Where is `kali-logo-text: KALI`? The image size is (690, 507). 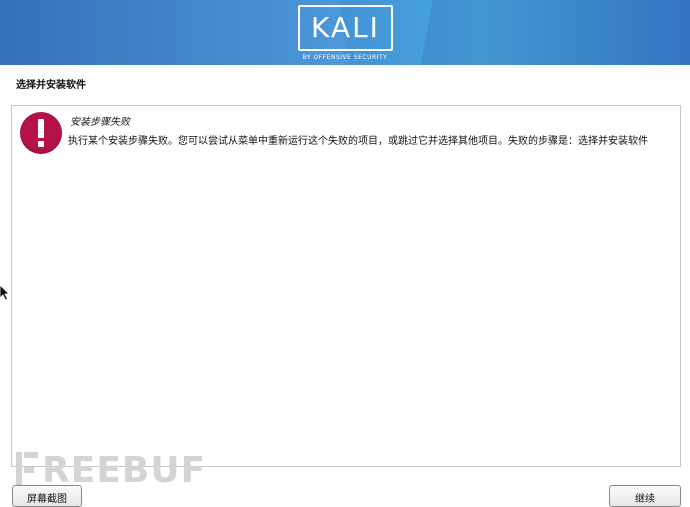
kali-logo-text: KALI is located at coordinates (345, 27).